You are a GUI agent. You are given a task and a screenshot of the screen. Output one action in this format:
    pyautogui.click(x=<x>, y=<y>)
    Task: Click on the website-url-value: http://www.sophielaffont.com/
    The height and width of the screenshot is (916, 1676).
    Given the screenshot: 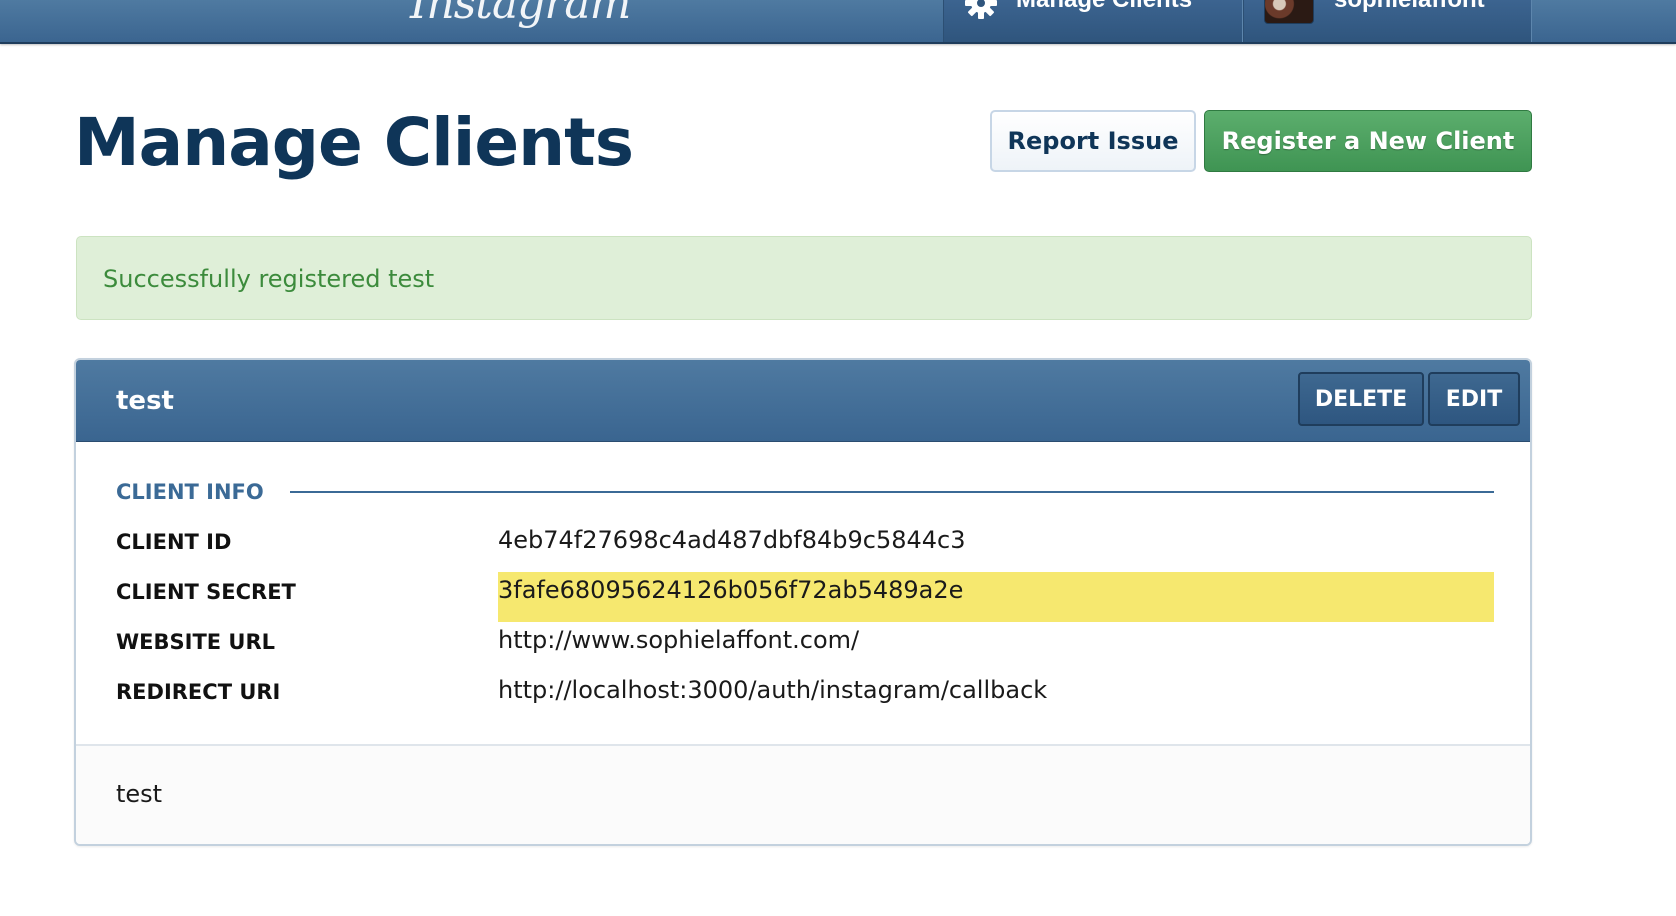 What is the action you would take?
    pyautogui.click(x=678, y=640)
    